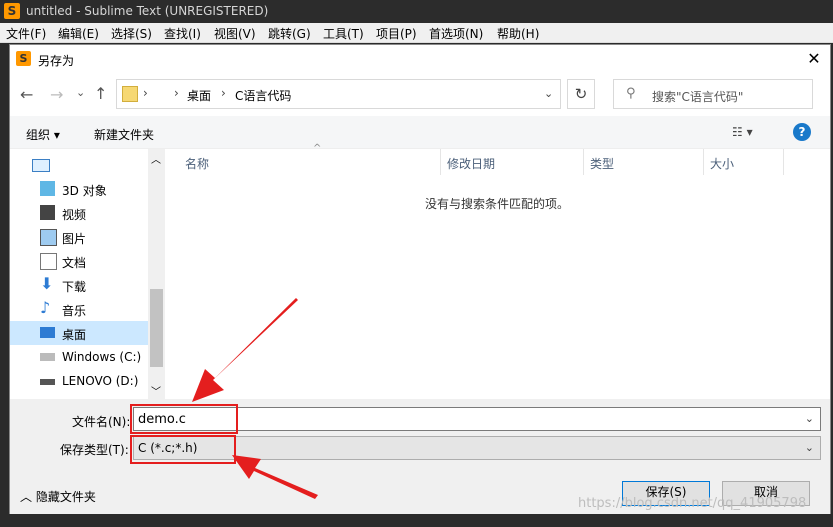  Describe the element at coordinates (245, 350) in the screenshot. I see `annotation-arrow-up` at that location.